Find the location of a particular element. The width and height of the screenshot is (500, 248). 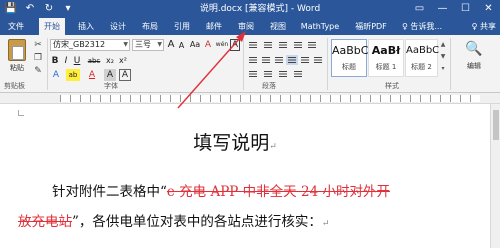

shading-icon is located at coordinates (253, 74).